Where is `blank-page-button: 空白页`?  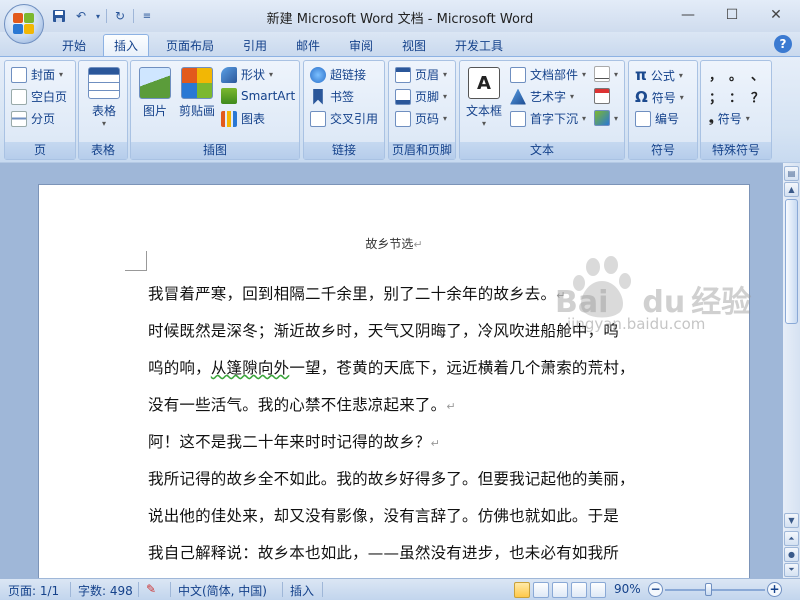 blank-page-button: 空白页 is located at coordinates (39, 96).